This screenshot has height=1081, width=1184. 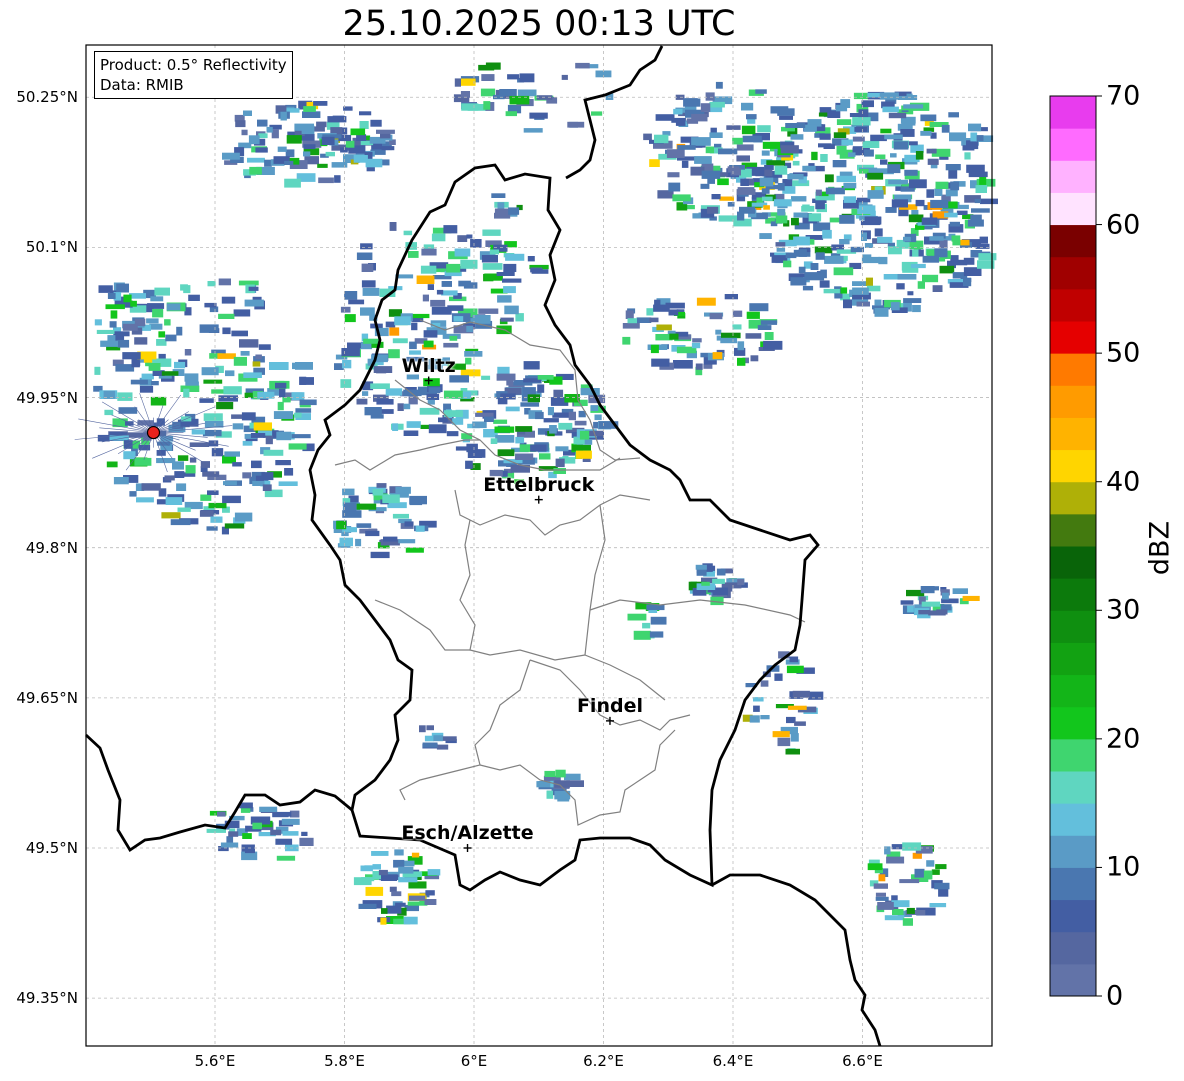 I want to click on lat-tick-label: 49.95°N, so click(x=47, y=397).